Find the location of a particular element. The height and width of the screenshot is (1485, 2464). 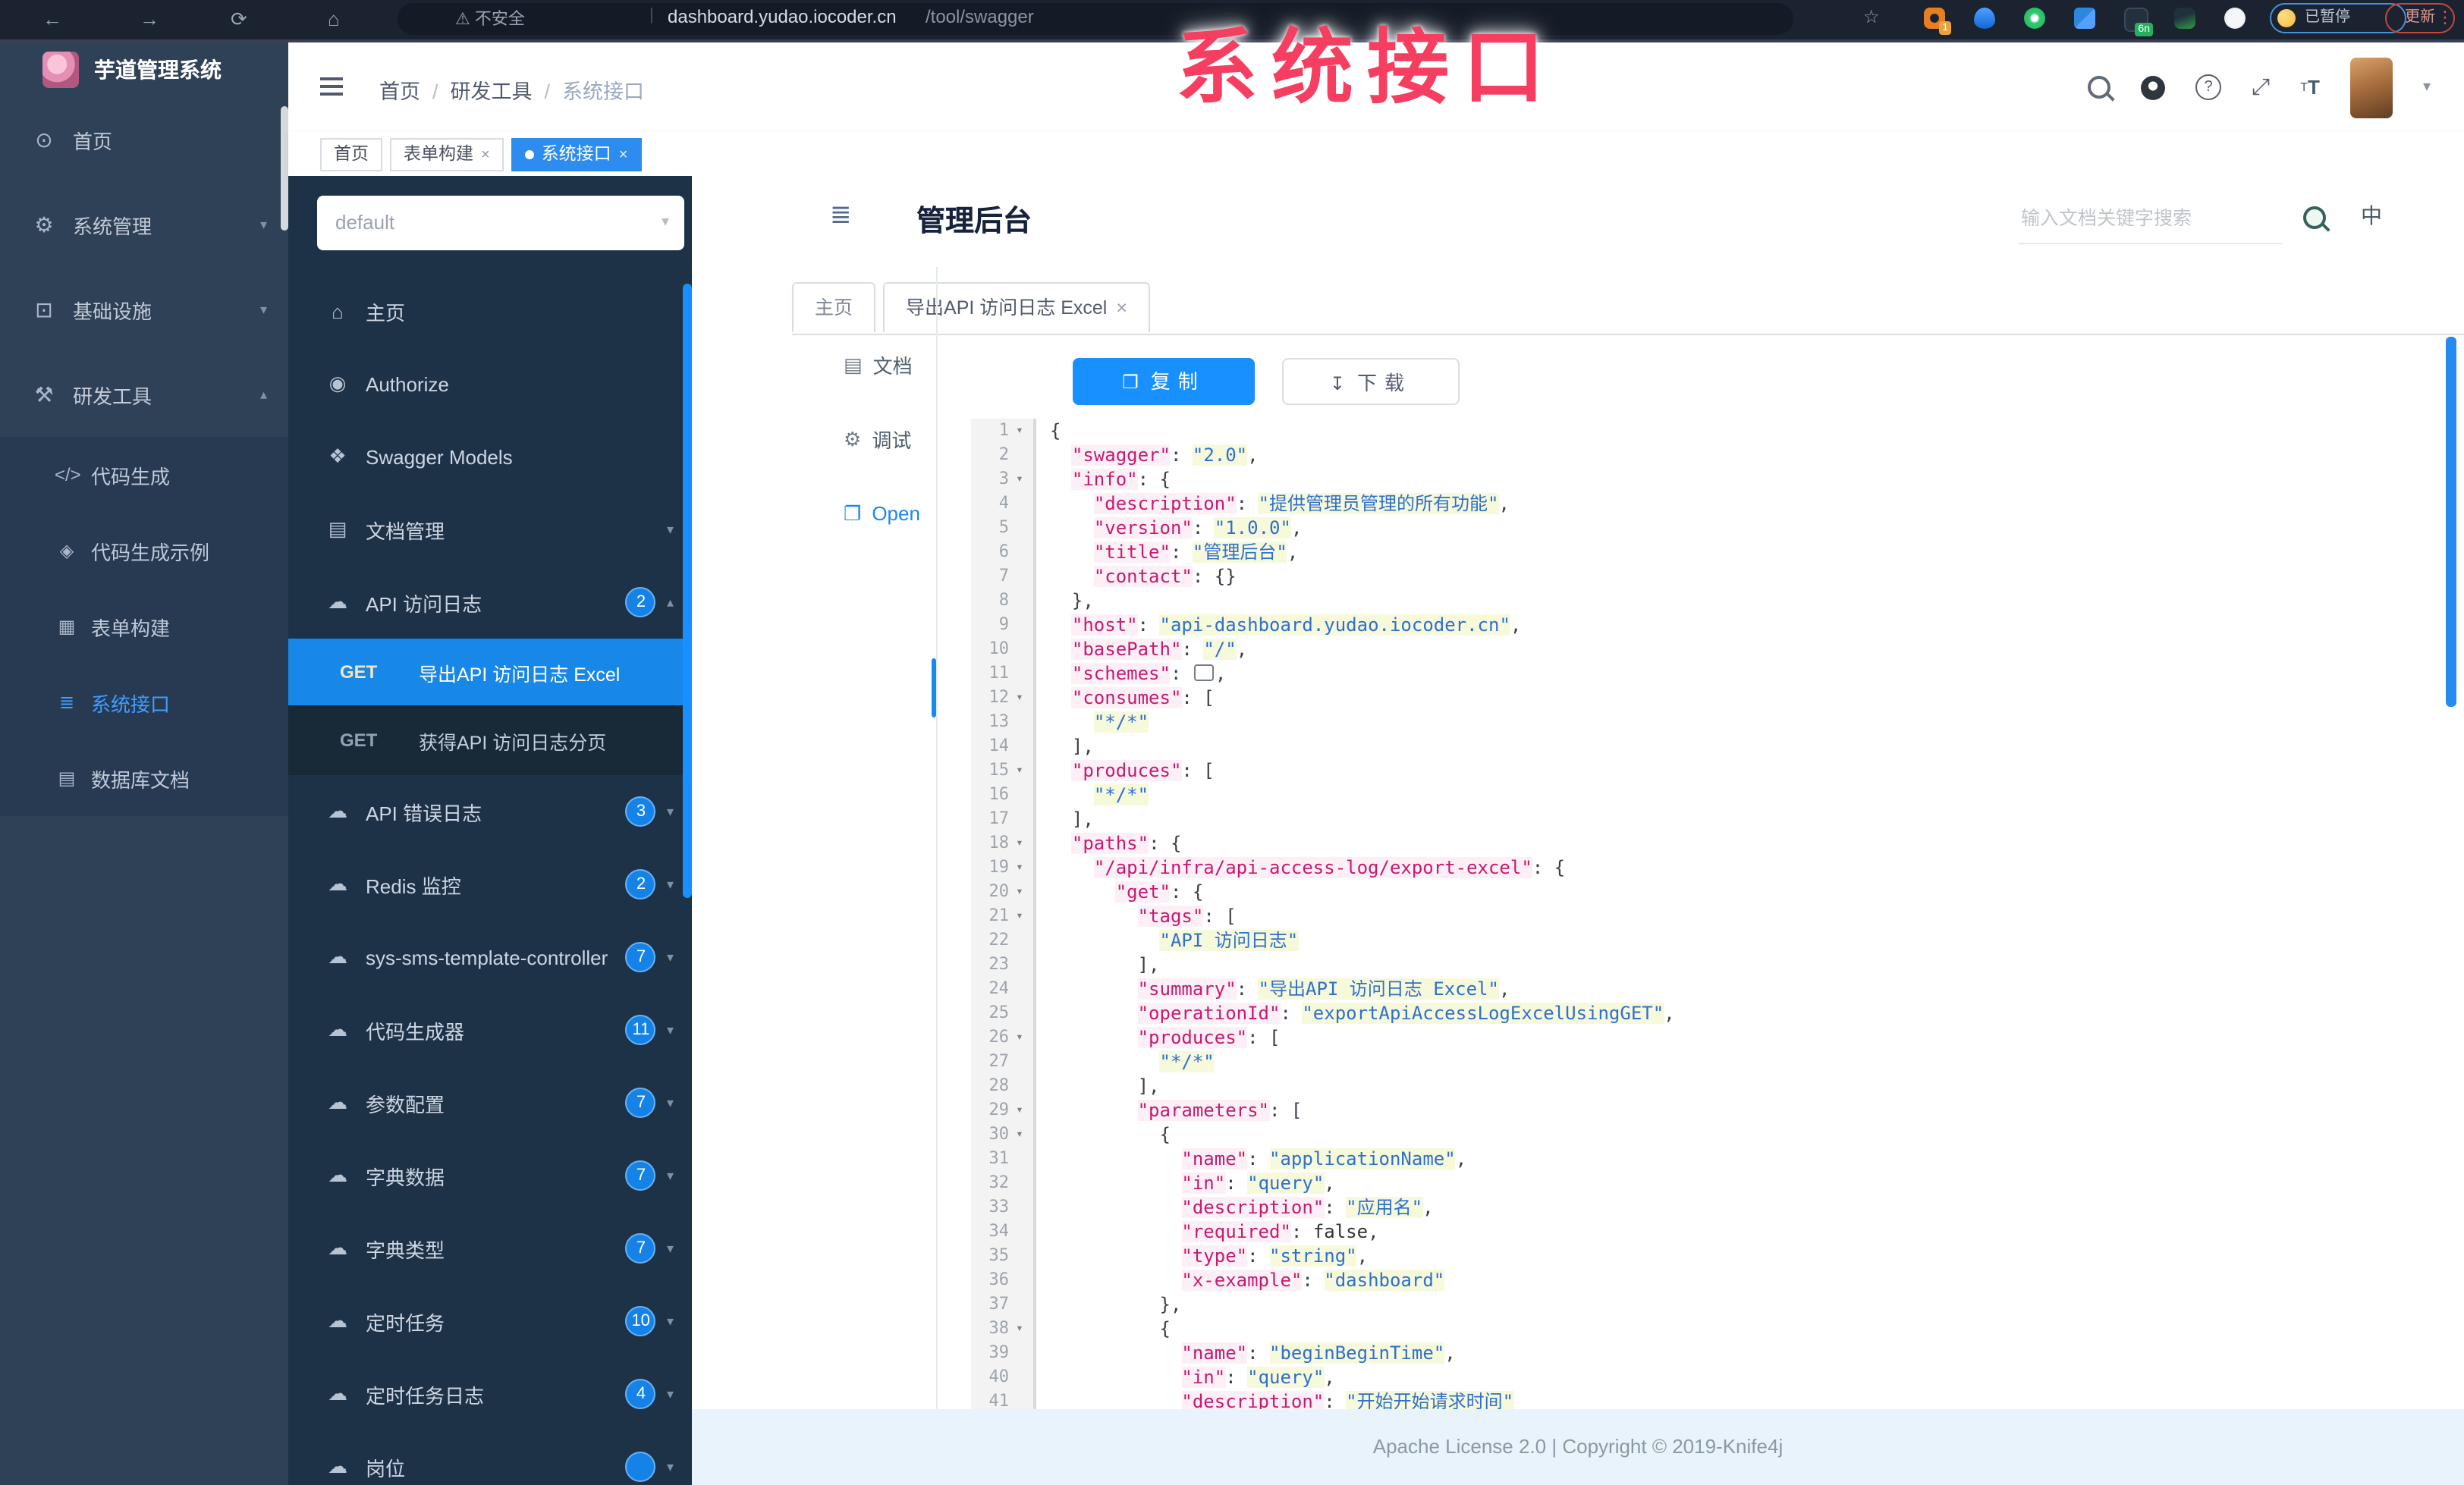

sidebar-item-home: ⊙ 首页 is located at coordinates (144, 139).